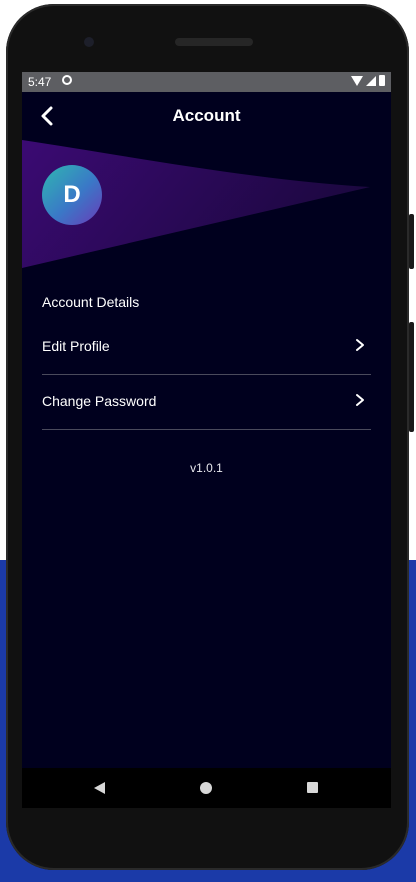 This screenshot has width=416, height=882. Describe the element at coordinates (411, 377) in the screenshot. I see `volume-button` at that location.